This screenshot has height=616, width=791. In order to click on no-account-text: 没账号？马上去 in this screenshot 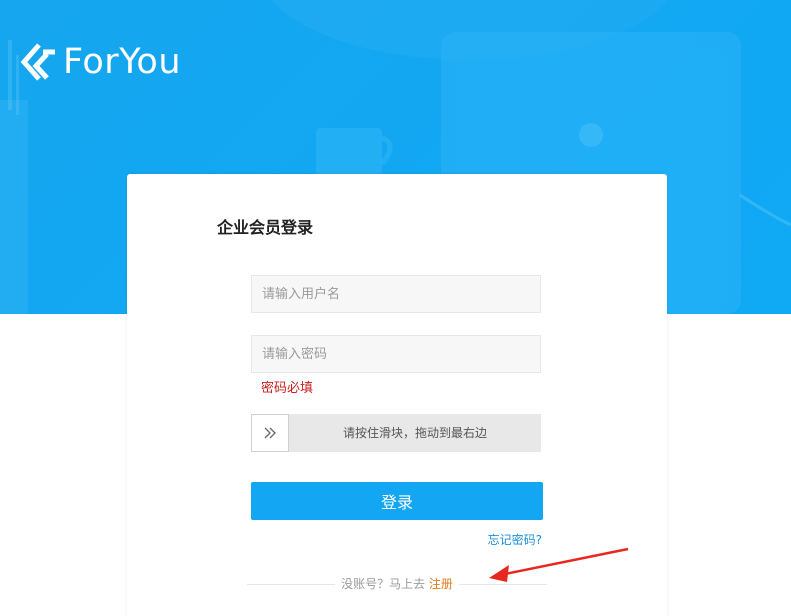, I will do `click(383, 584)`.